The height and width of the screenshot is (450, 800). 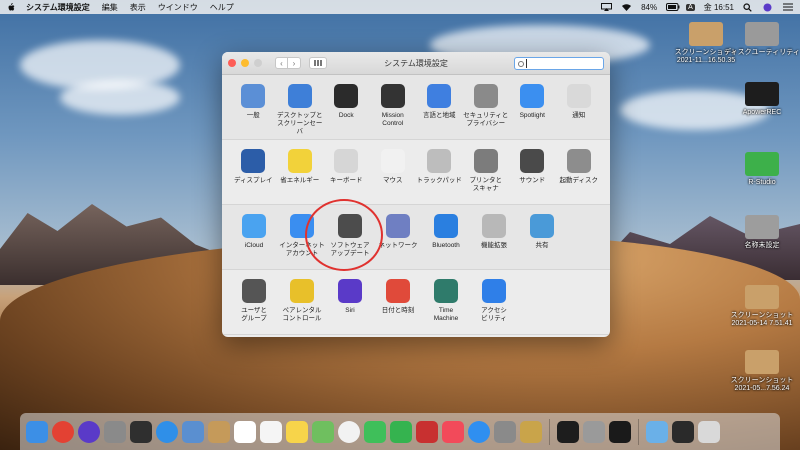 What do you see at coordinates (439, 176) in the screenshot?
I see `pane-item: トラックパッド` at bounding box center [439, 176].